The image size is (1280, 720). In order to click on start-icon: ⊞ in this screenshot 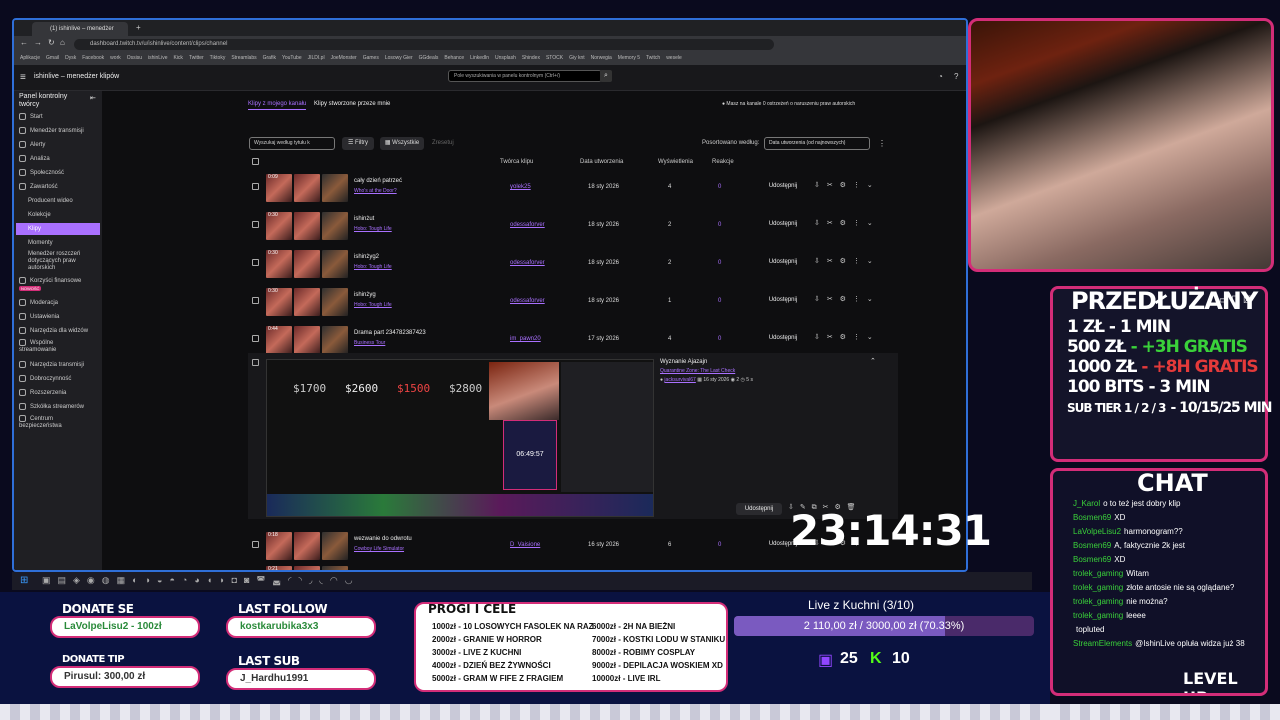, I will do `click(24, 580)`.